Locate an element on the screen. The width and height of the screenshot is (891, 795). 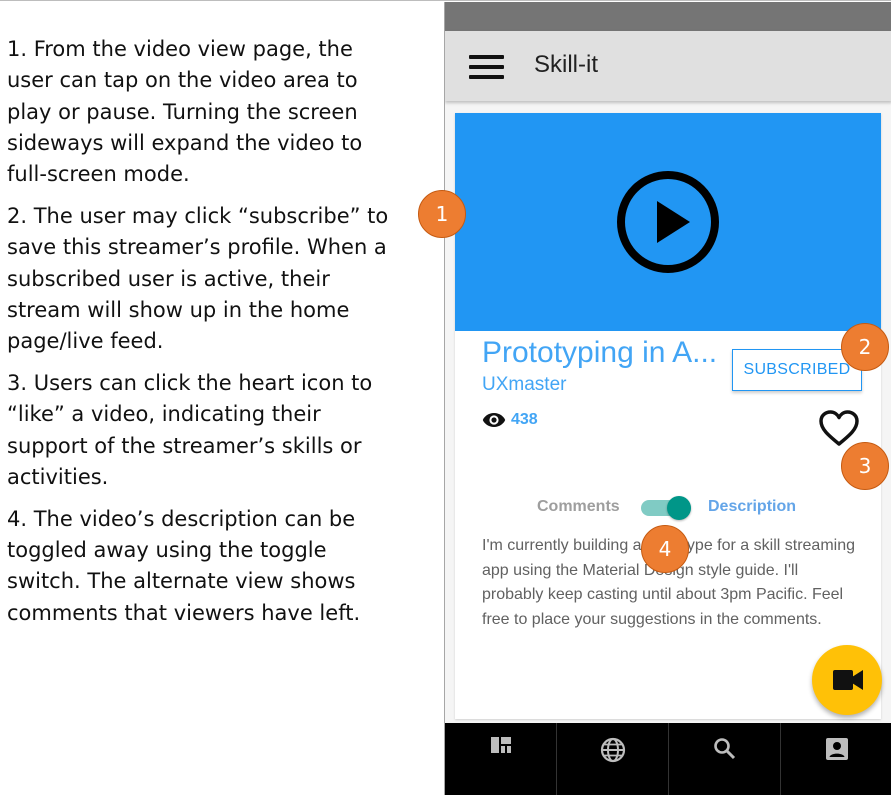
nav-search is located at coordinates (724, 759).